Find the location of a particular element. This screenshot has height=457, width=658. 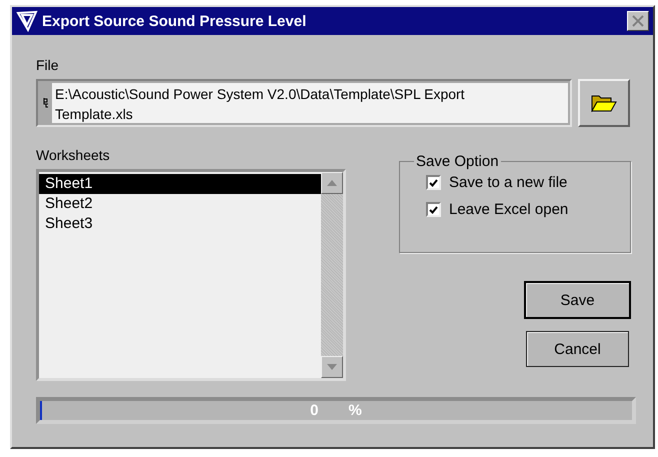

scroll-up-button is located at coordinates (332, 183).